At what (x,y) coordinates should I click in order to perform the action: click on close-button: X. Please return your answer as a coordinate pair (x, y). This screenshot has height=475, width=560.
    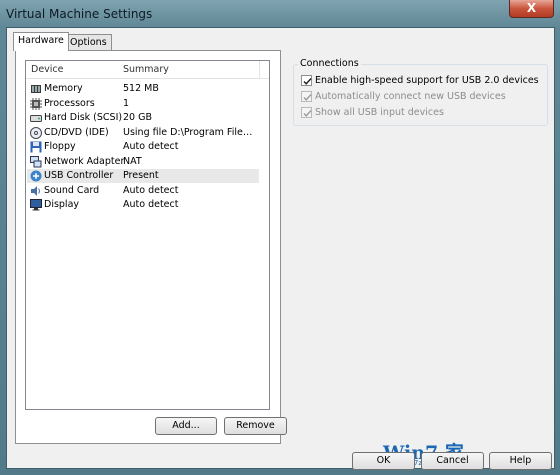
    Looking at the image, I should click on (531, 9).